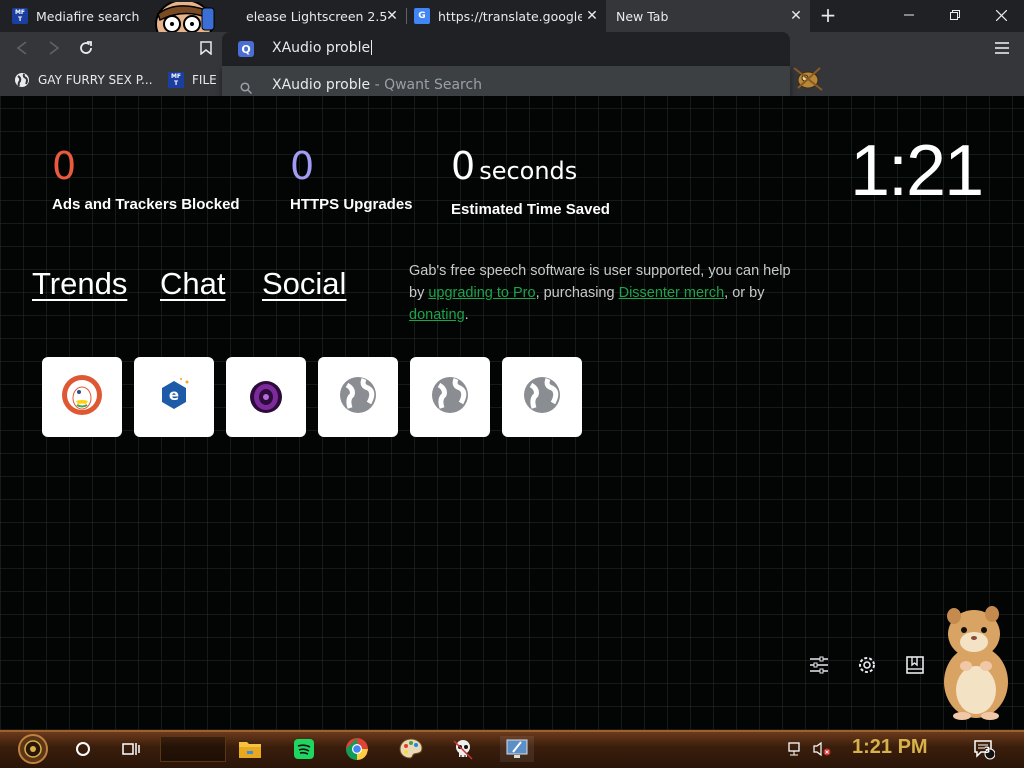  I want to click on reload-button, so click(86, 48).